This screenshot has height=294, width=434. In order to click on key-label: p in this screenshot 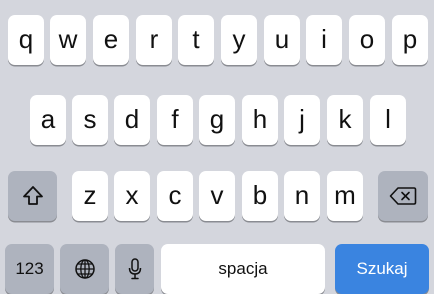, I will do `click(410, 39)`.